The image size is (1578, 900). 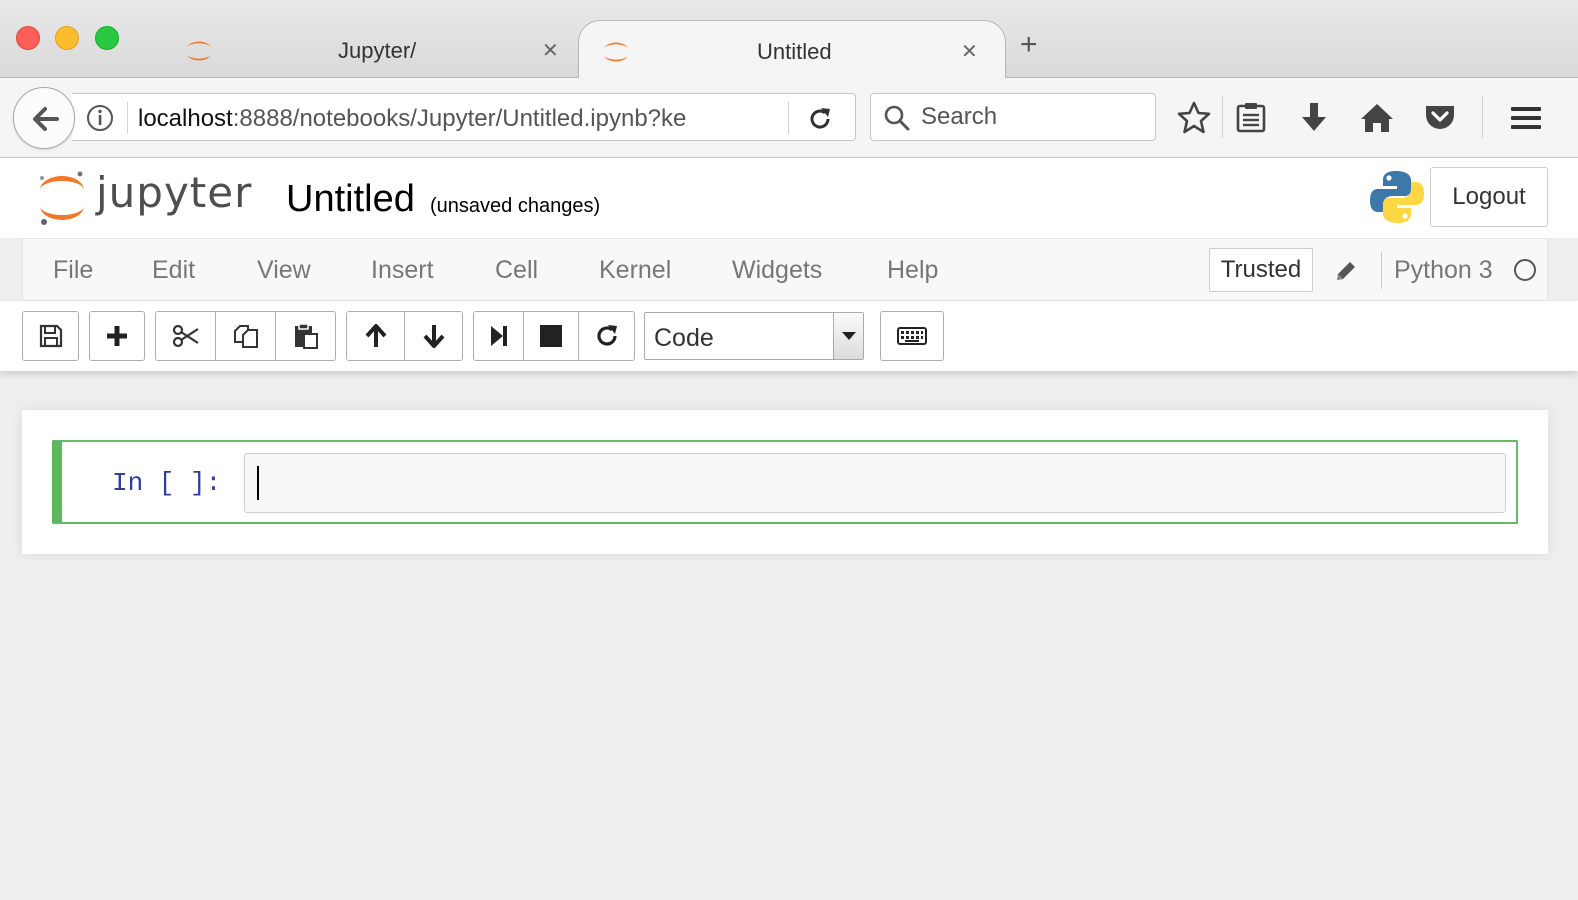 What do you see at coordinates (1346, 271) in the screenshot?
I see `pencil-icon` at bounding box center [1346, 271].